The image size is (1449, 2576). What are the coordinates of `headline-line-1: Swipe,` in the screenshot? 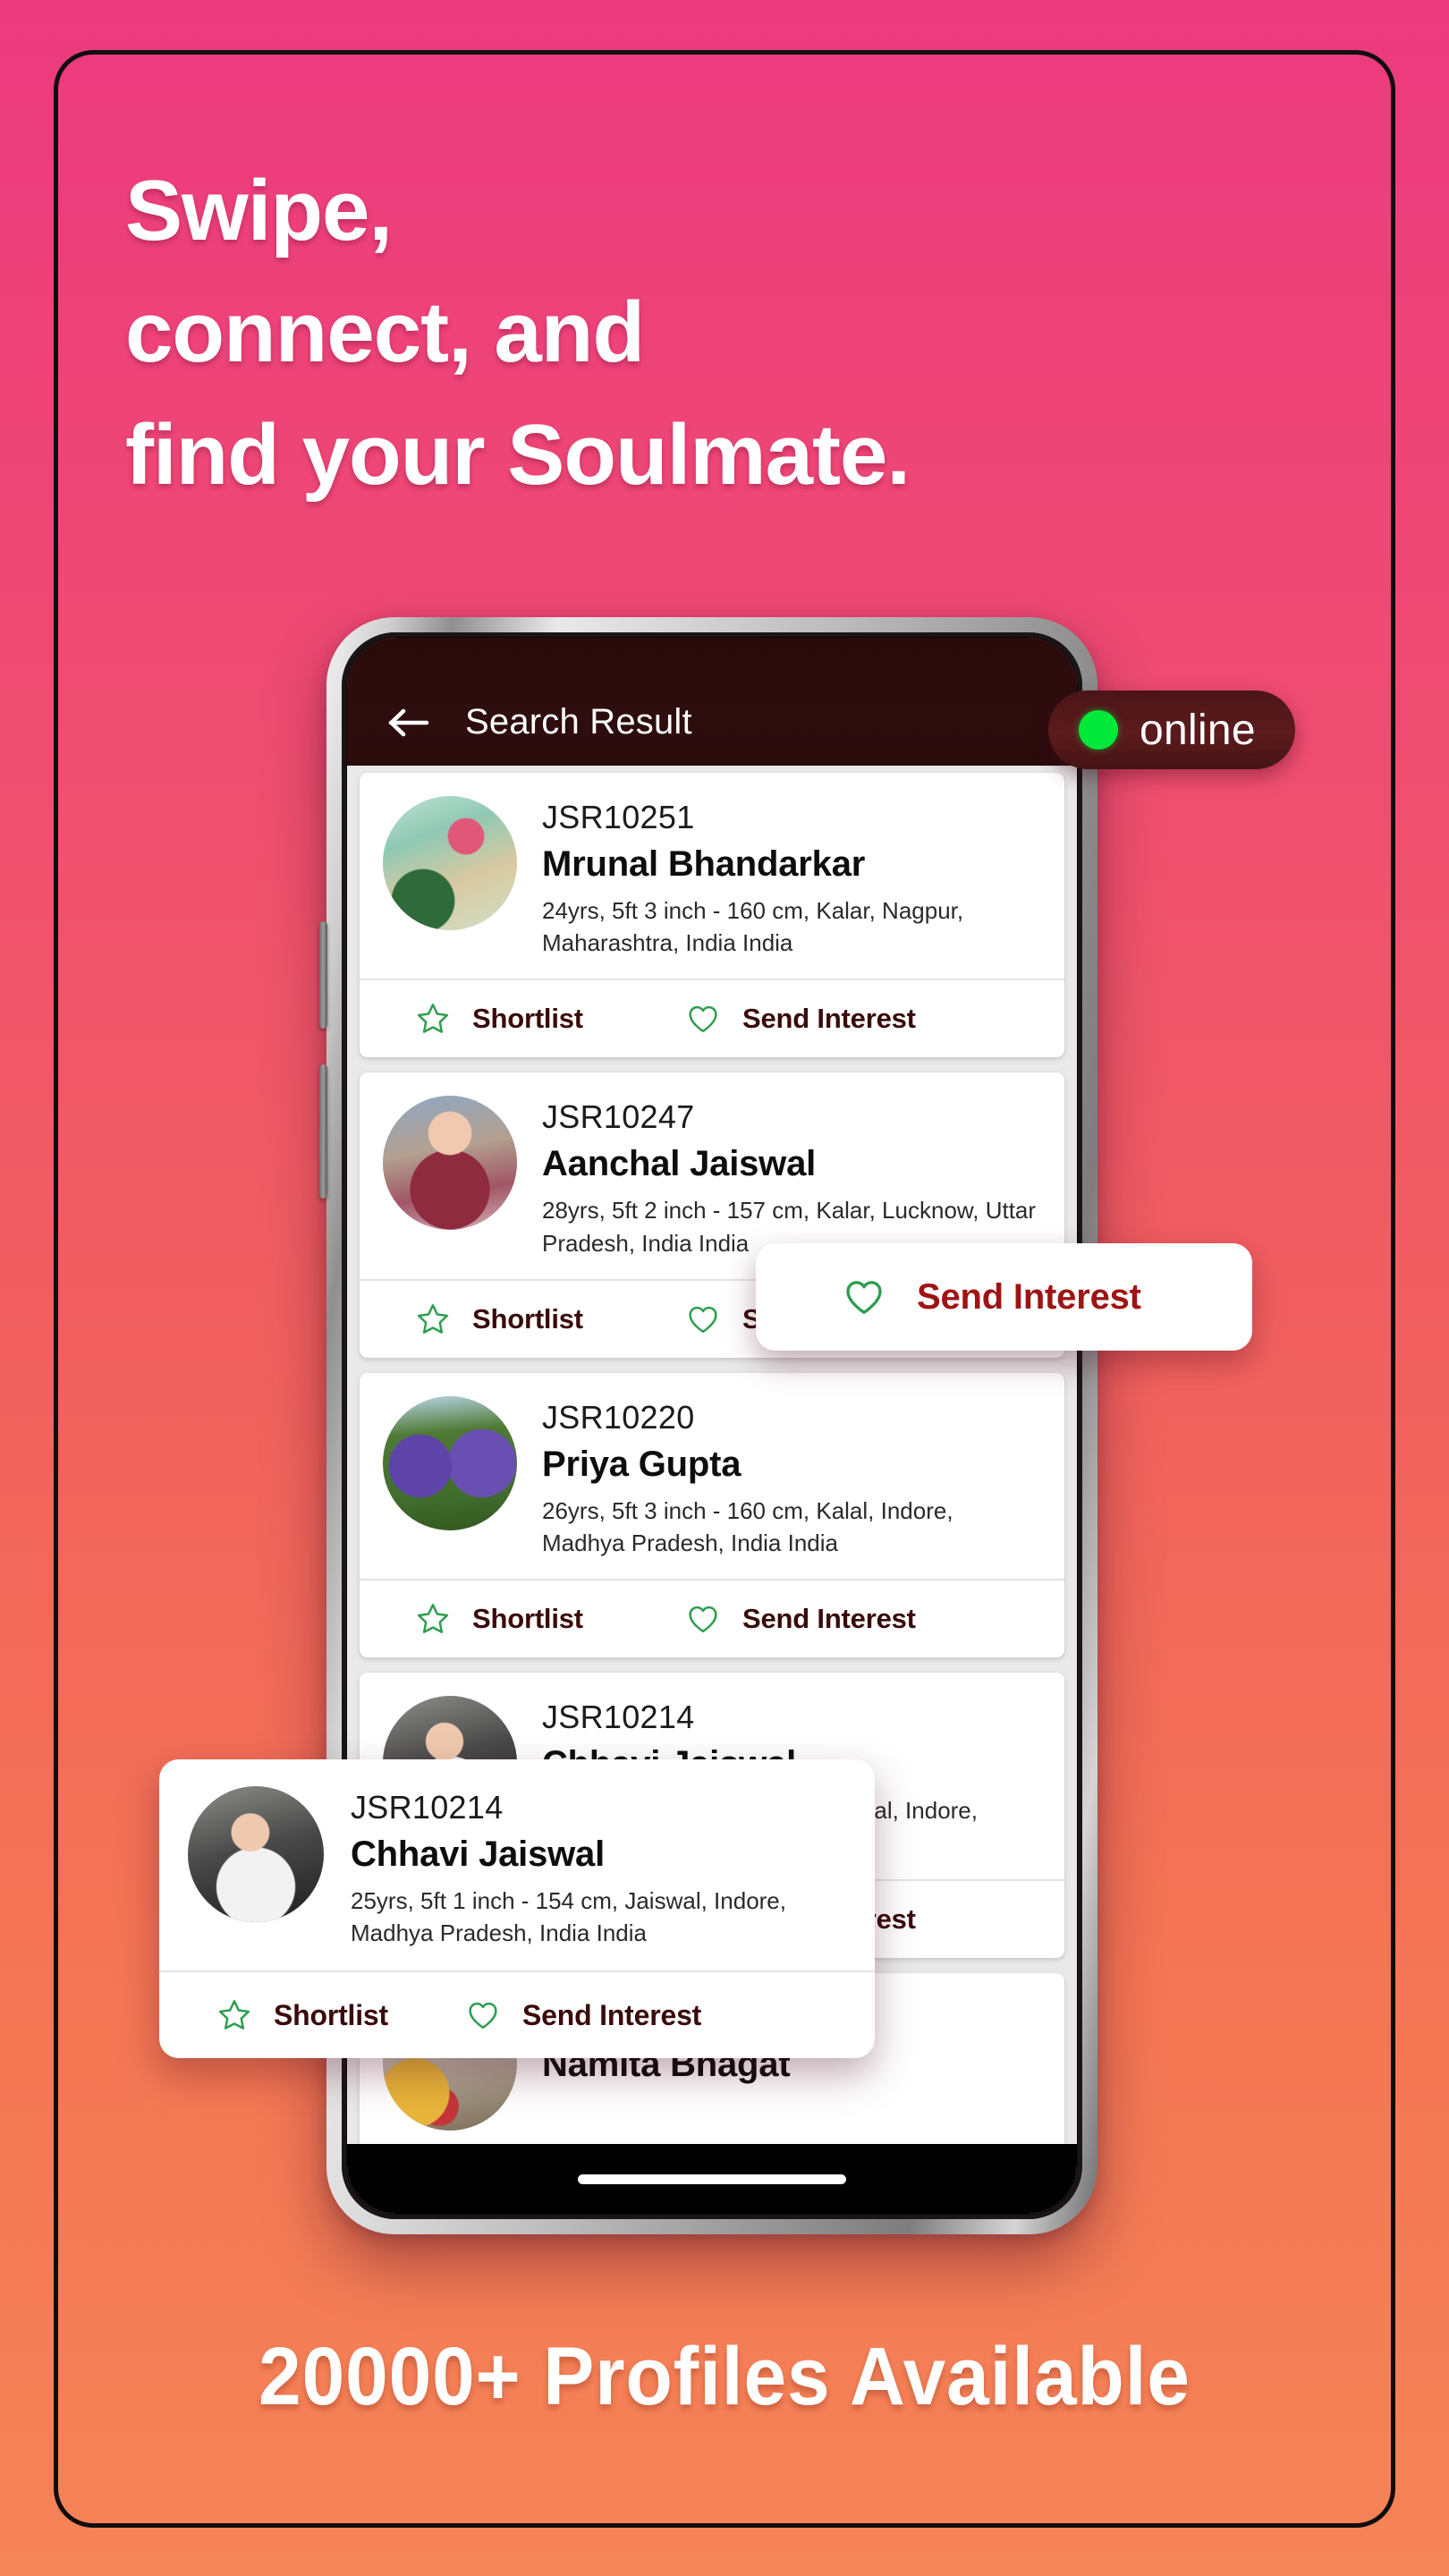 It's located at (259, 210).